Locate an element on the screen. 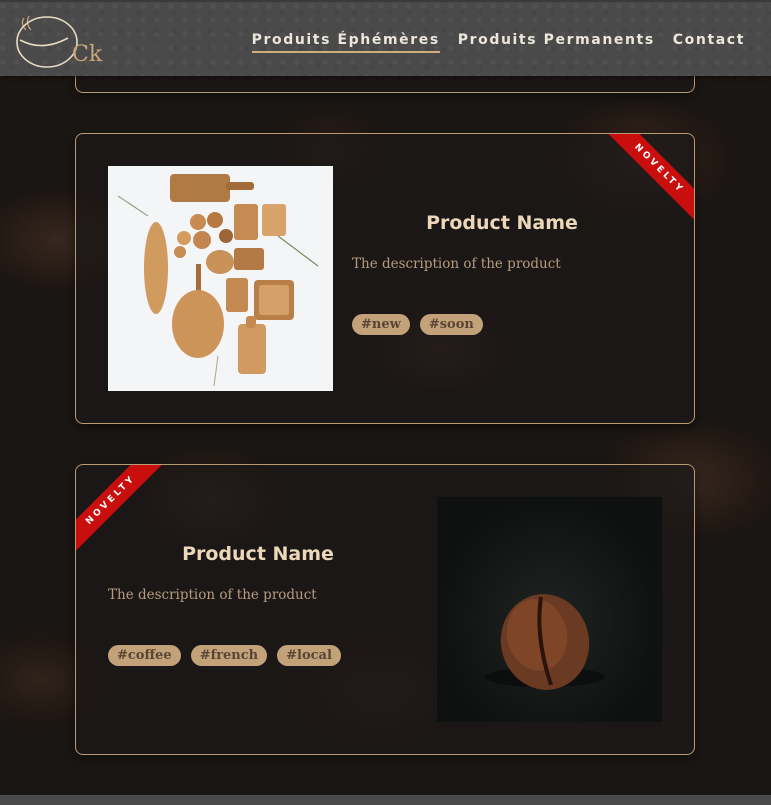 Image resolution: width=771 pixels, height=805 pixels. logo: Ck is located at coordinates (58, 41).